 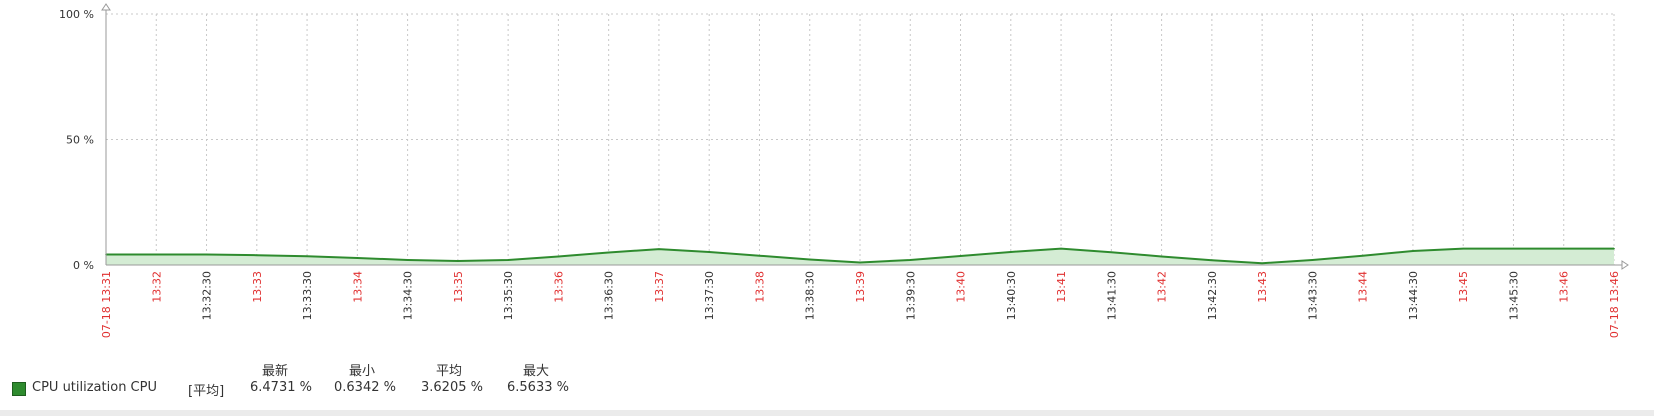 What do you see at coordinates (659, 287) in the screenshot?
I see `x-tick-label: 13:37` at bounding box center [659, 287].